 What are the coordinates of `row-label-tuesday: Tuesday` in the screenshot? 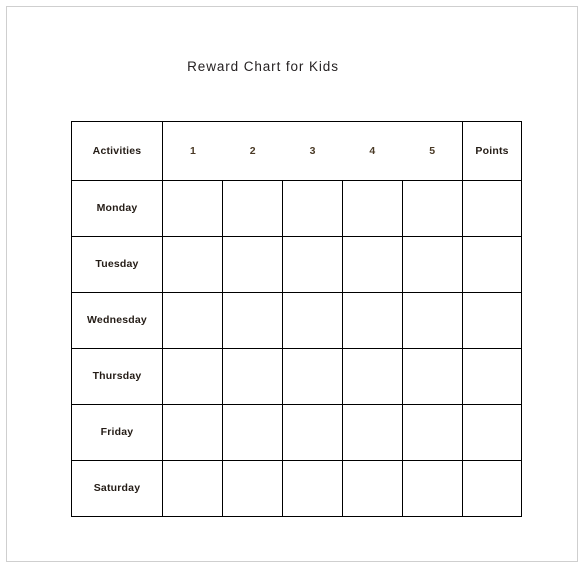 It's located at (117, 264).